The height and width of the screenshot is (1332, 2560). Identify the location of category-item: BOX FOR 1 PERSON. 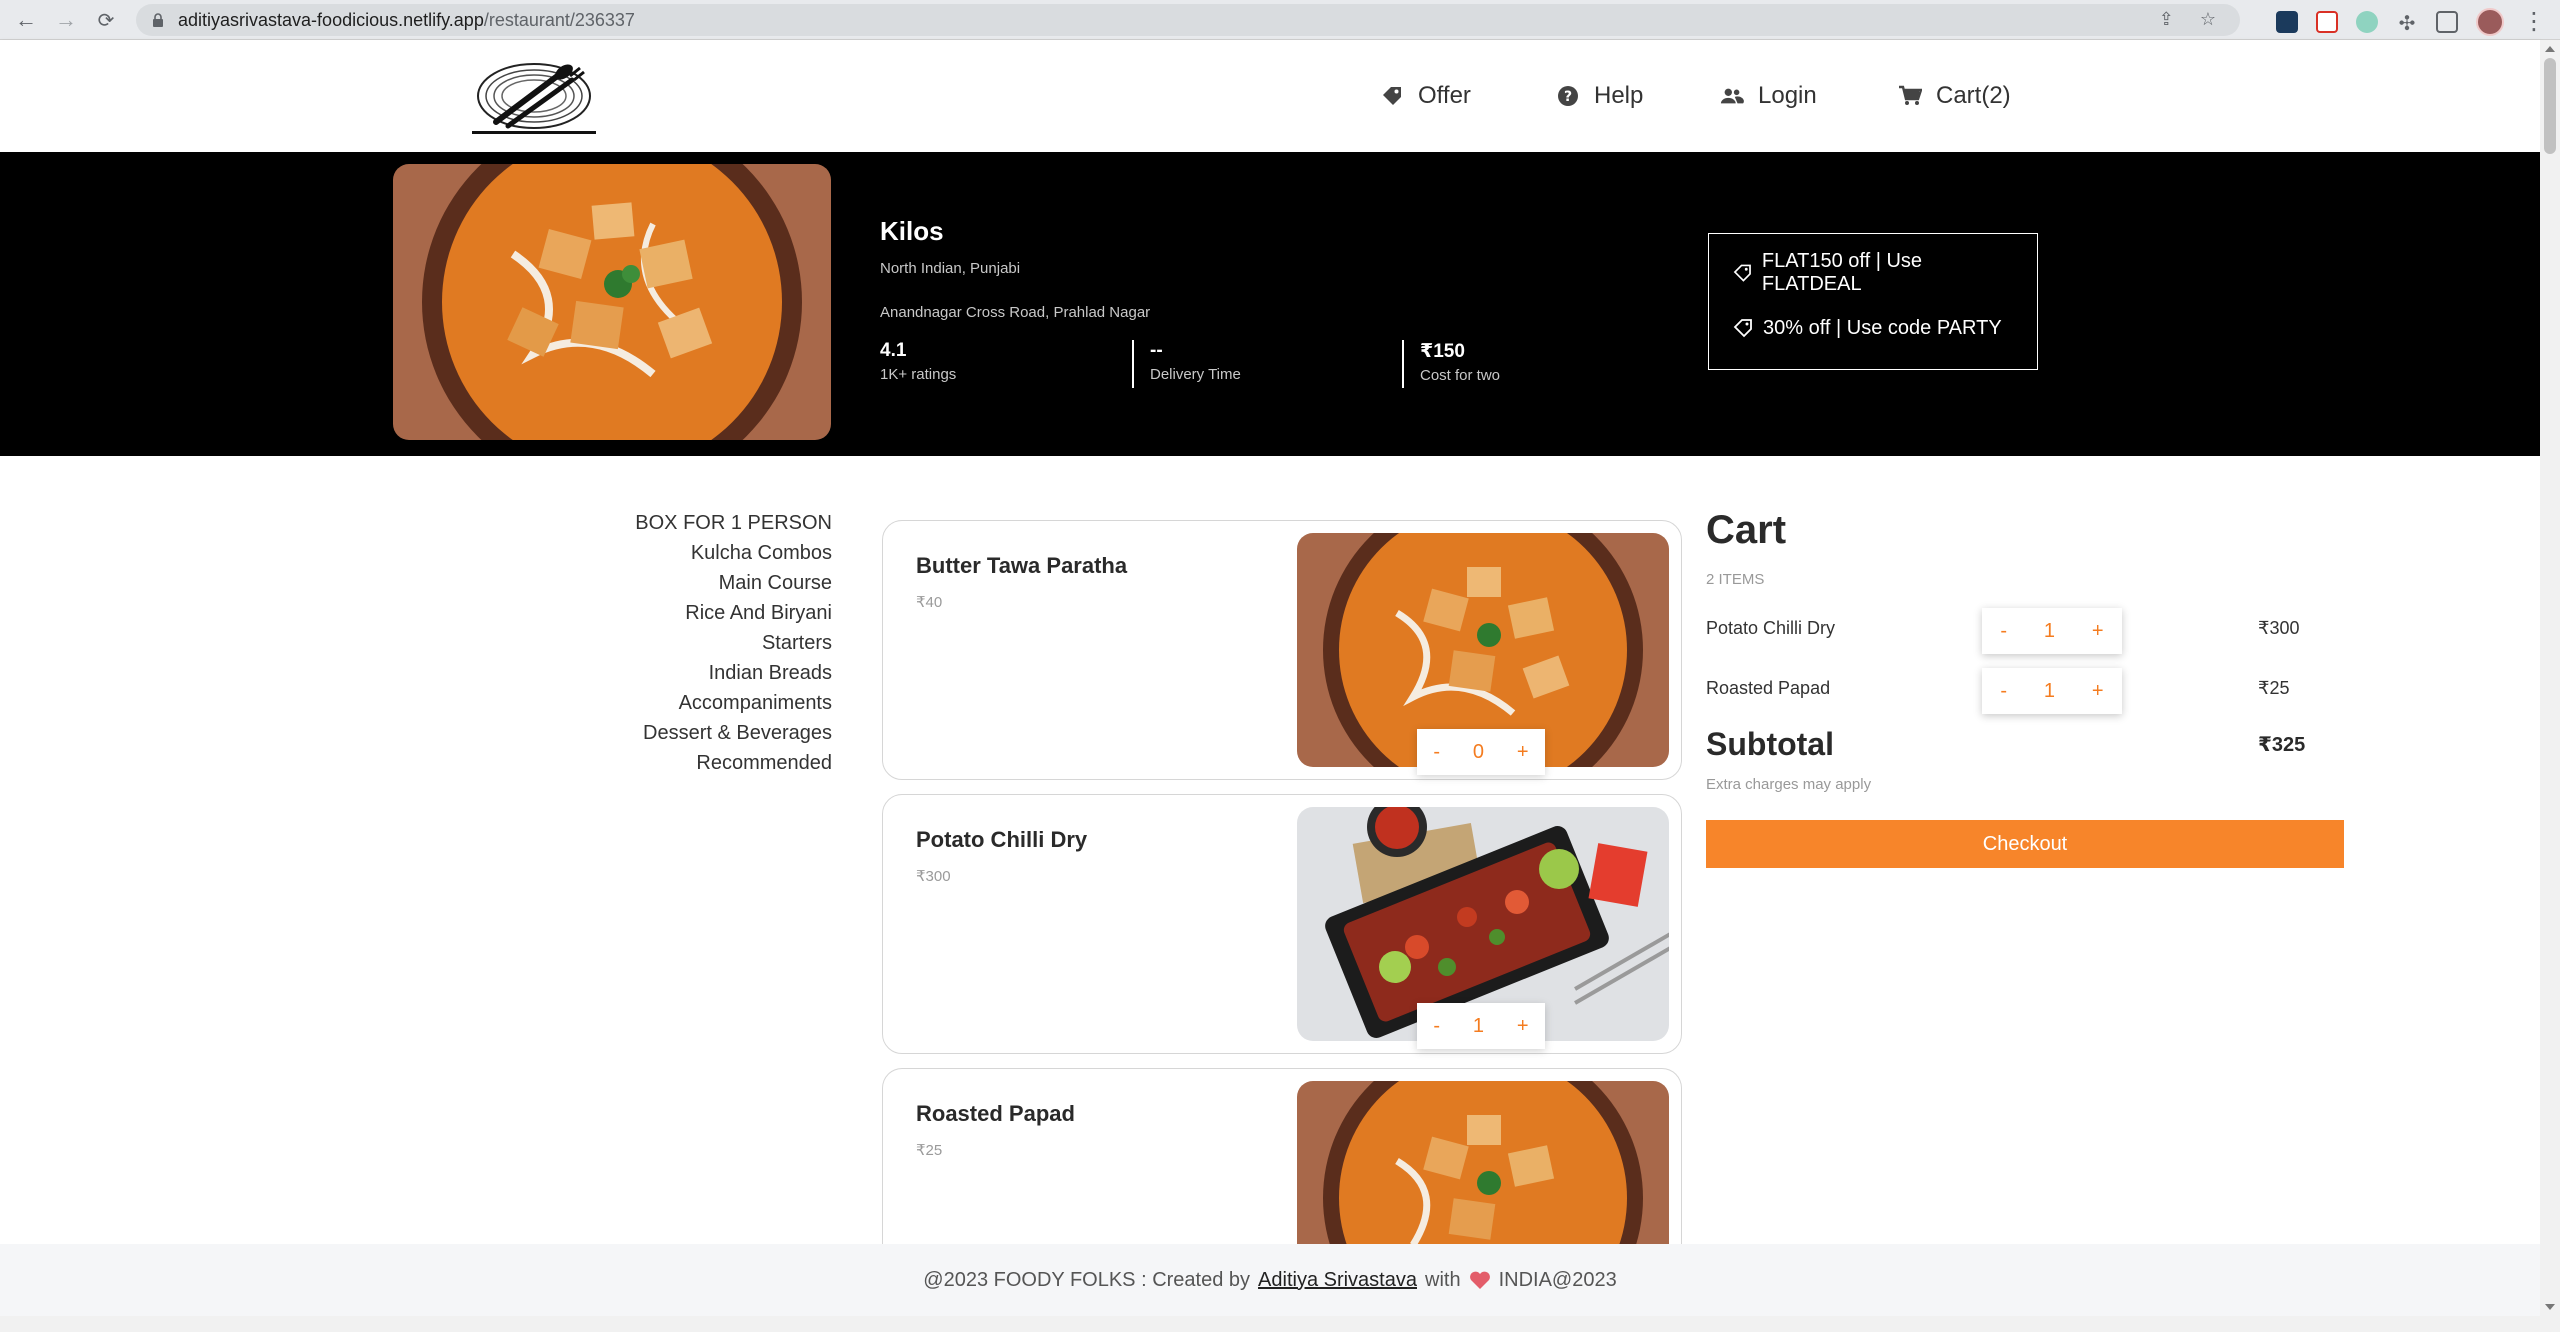
(696, 523).